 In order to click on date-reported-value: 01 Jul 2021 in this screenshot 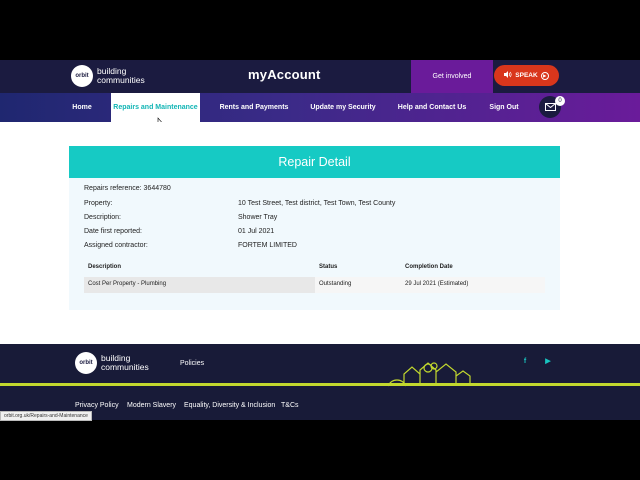, I will do `click(256, 231)`.